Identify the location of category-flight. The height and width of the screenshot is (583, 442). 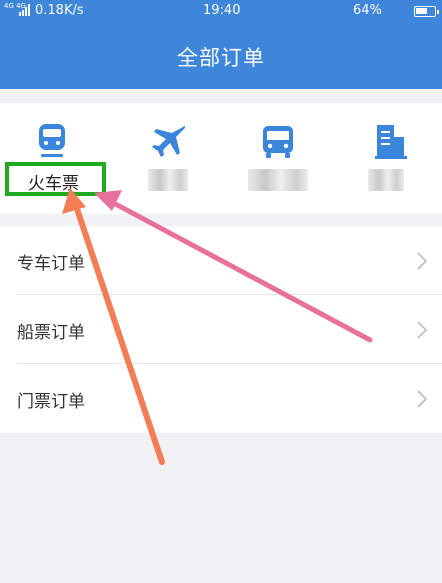
(165, 158).